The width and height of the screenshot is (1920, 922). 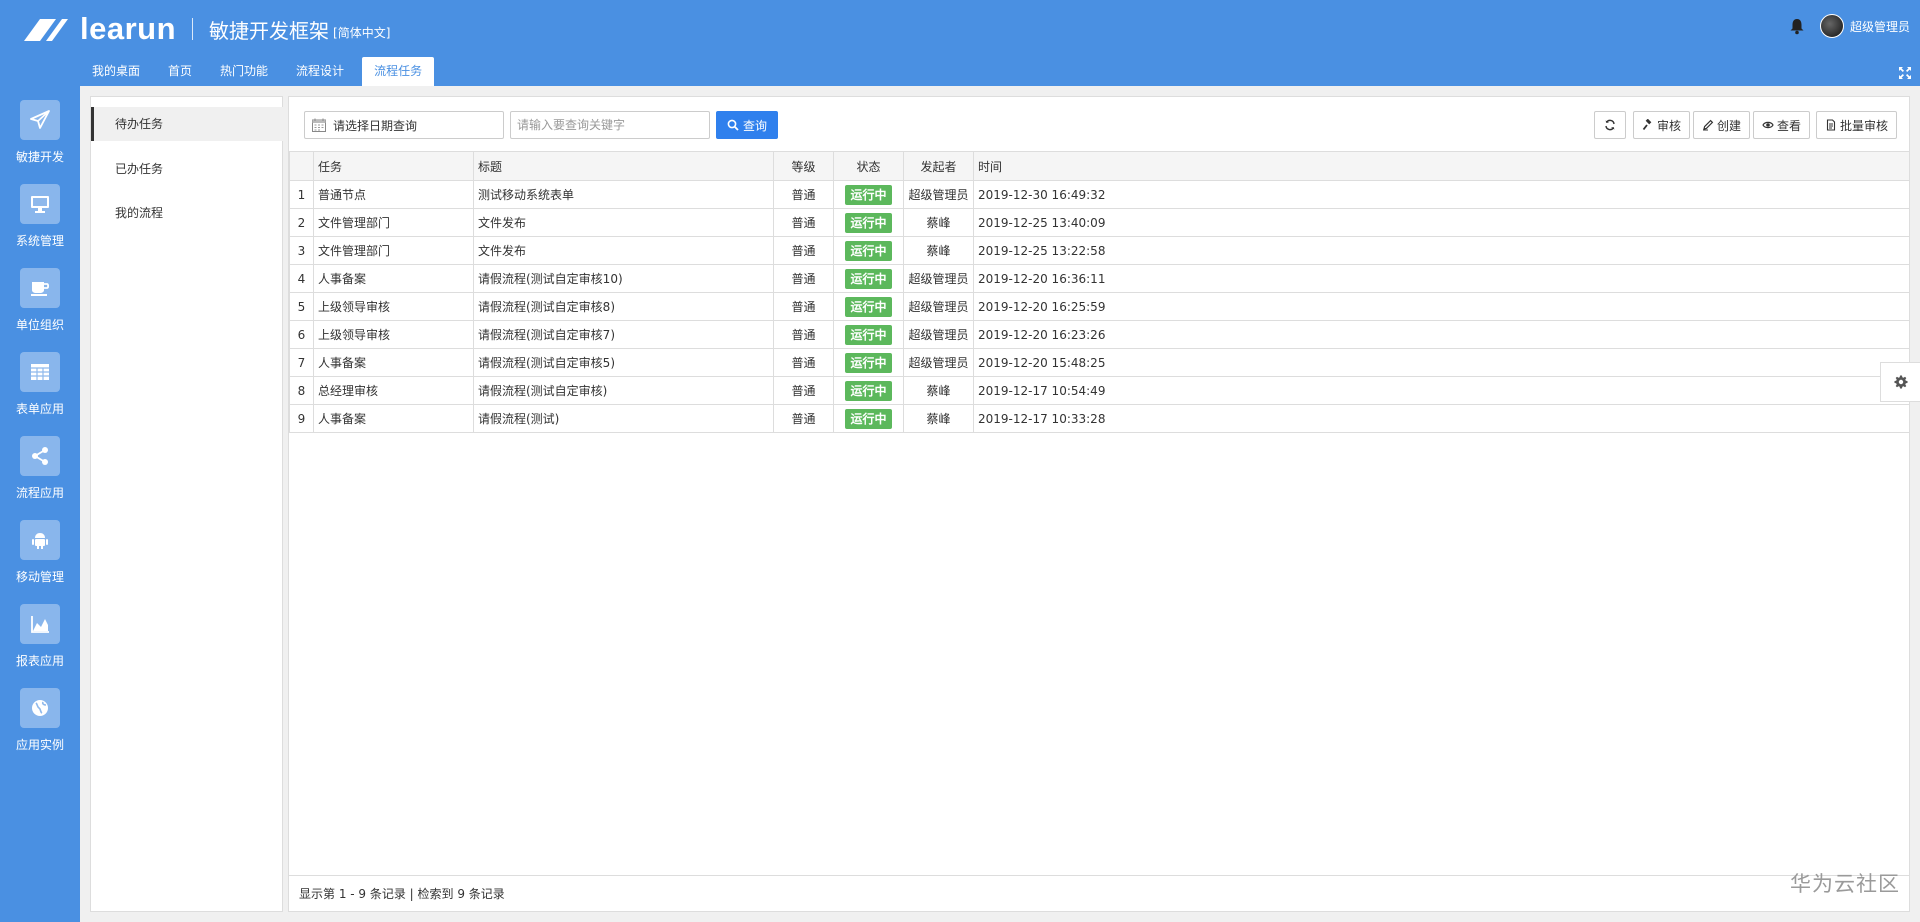 I want to click on title-cell: 请假流程(测试自定审核5), so click(x=623, y=362).